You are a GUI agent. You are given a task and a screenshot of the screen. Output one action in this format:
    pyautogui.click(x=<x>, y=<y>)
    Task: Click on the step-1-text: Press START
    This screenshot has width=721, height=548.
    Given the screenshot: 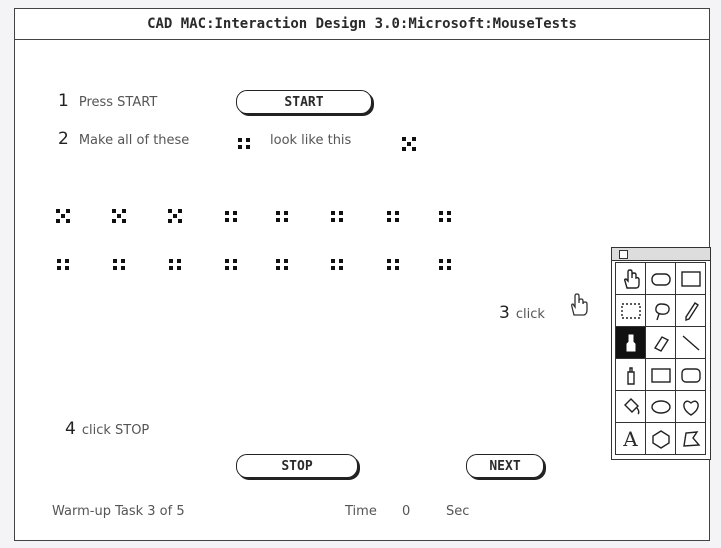 What is the action you would take?
    pyautogui.click(x=118, y=102)
    